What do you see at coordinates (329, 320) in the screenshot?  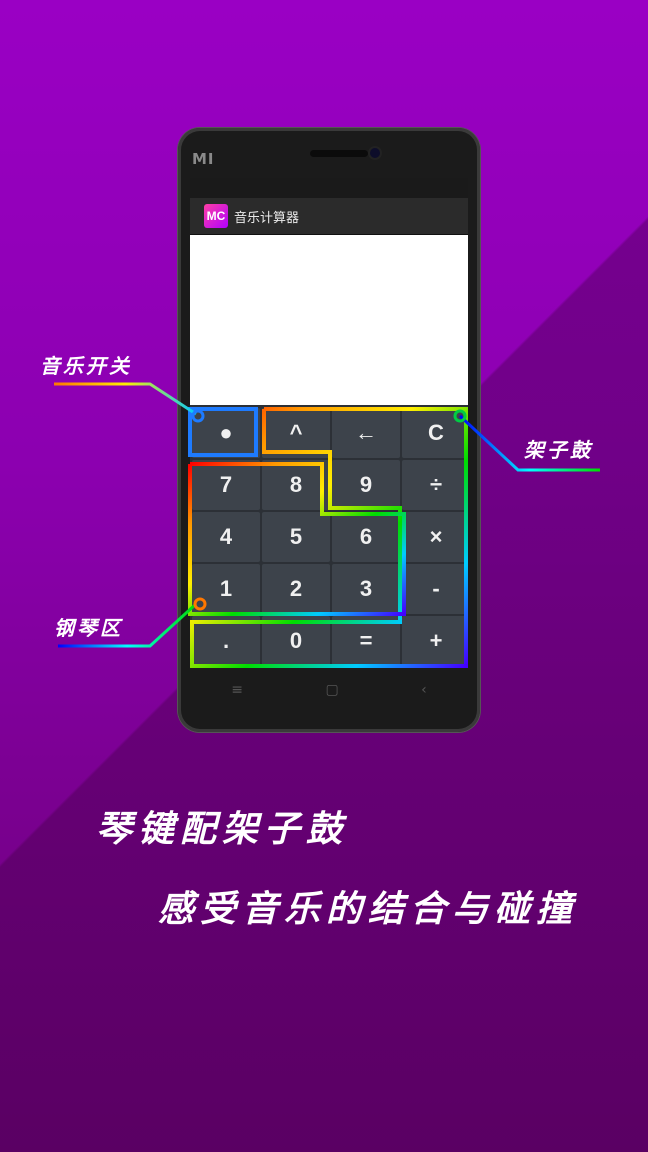 I see `calculator-display` at bounding box center [329, 320].